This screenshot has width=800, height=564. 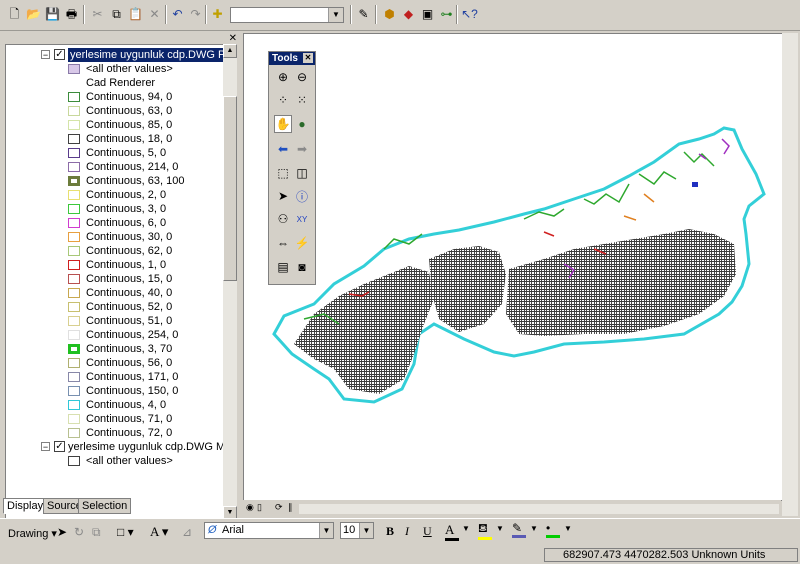 What do you see at coordinates (427, 531) in the screenshot?
I see `underline-button: U` at bounding box center [427, 531].